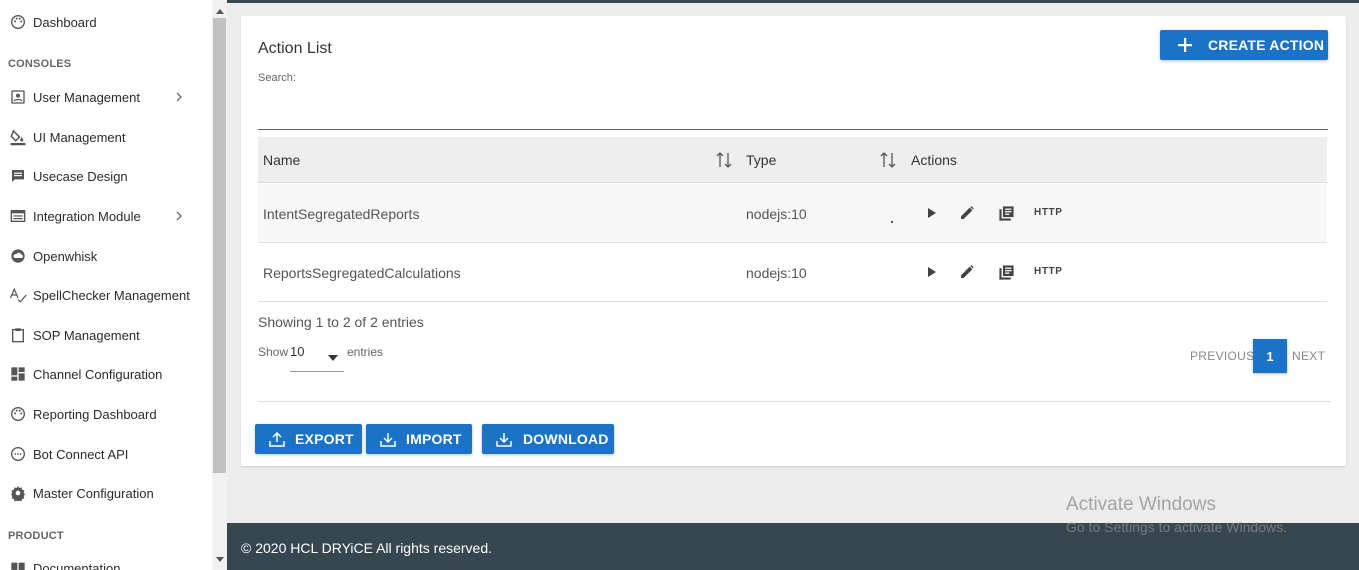  I want to click on scrollbar-thumb, so click(219, 245).